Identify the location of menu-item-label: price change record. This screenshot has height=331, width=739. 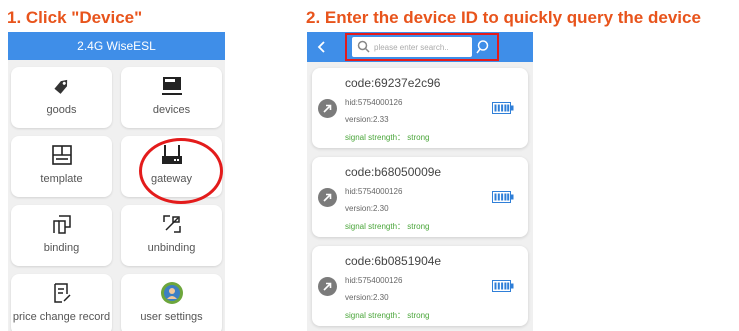
(61, 317).